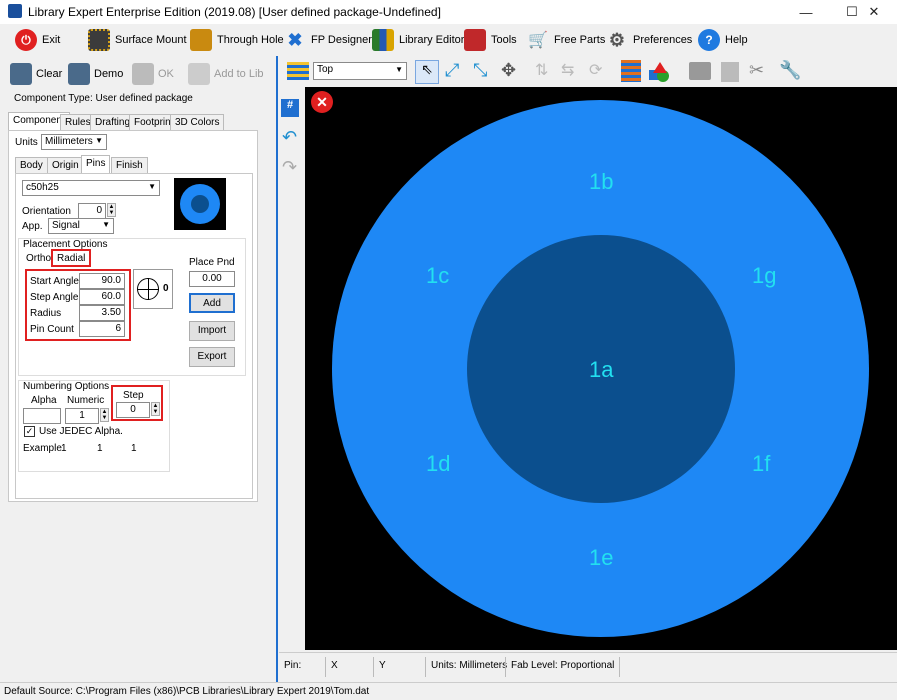 Image resolution: width=897 pixels, height=700 pixels. Describe the element at coordinates (197, 122) in the screenshot. I see `tab-3d-colors: 3D Colors` at that location.